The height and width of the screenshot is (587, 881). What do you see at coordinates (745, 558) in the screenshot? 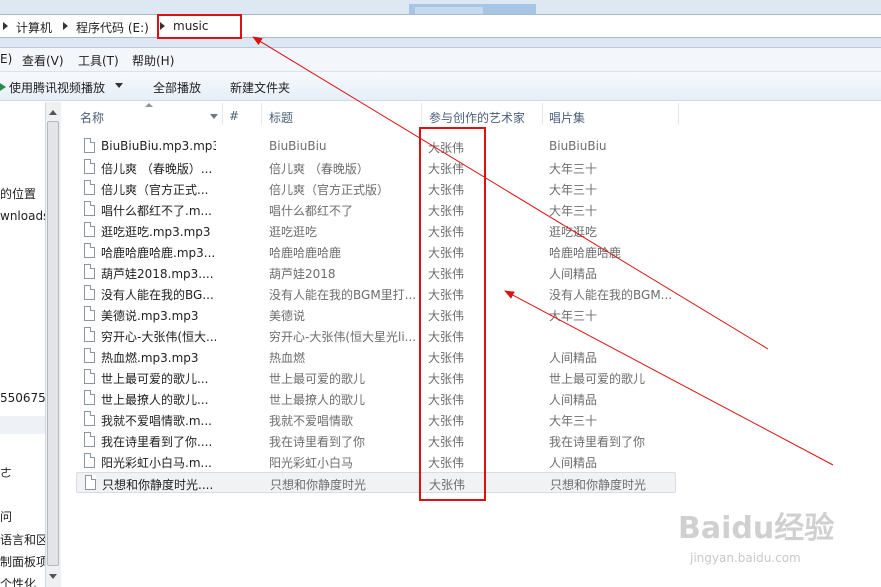
I see `watermark-url: jingyan.baidu.com` at bounding box center [745, 558].